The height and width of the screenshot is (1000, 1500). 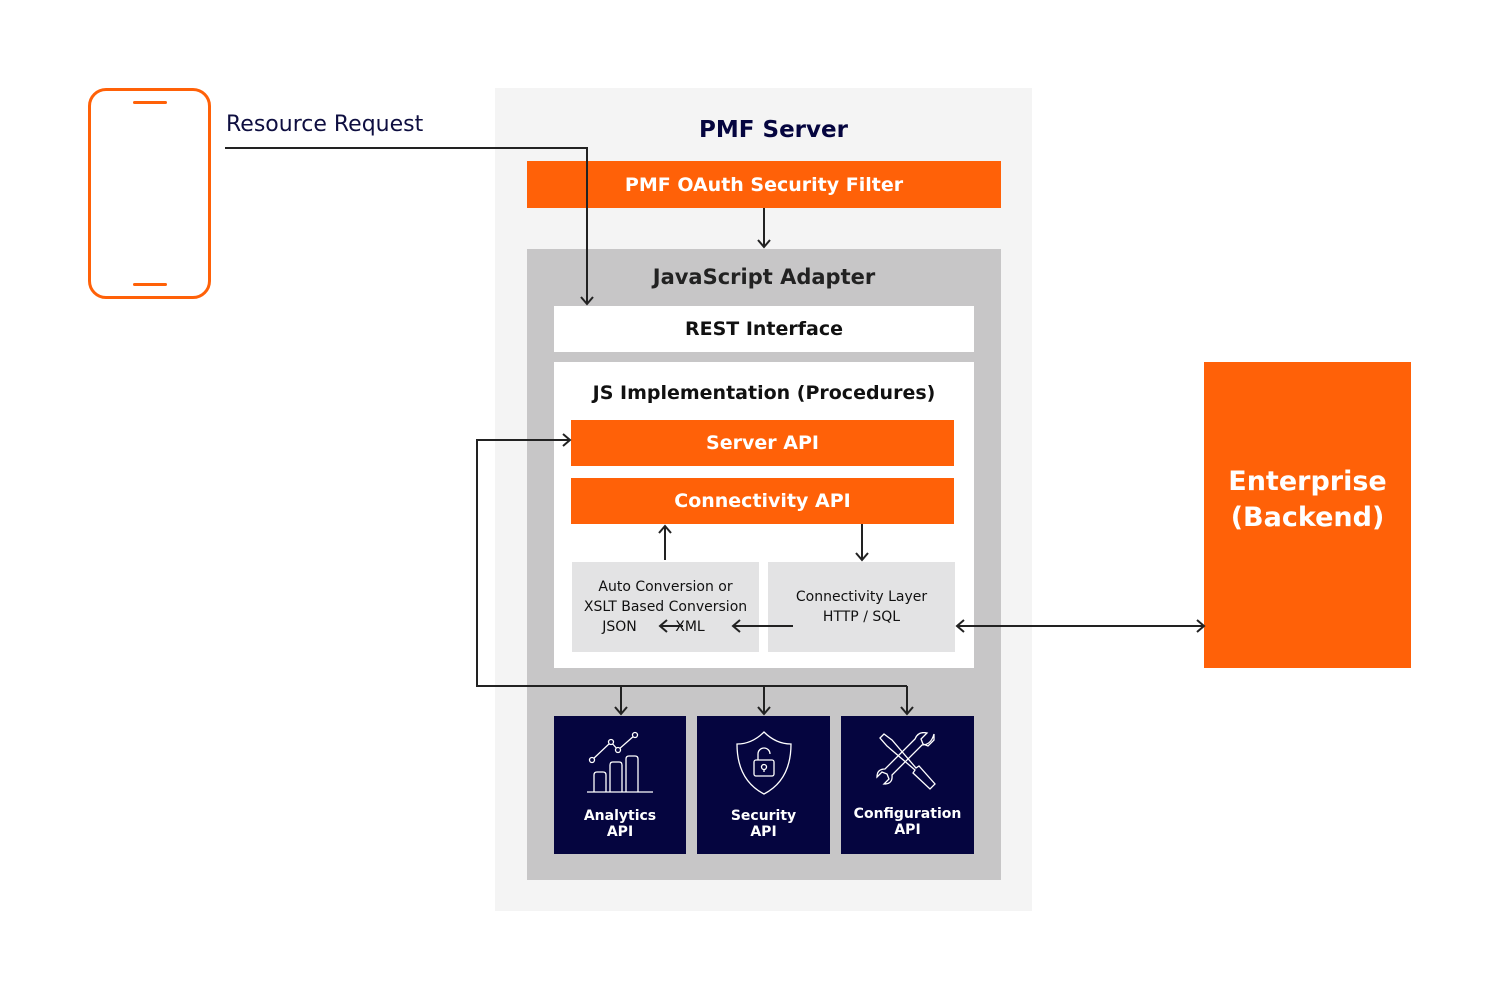 I want to click on backend-arrow, so click(x=1080, y=626).